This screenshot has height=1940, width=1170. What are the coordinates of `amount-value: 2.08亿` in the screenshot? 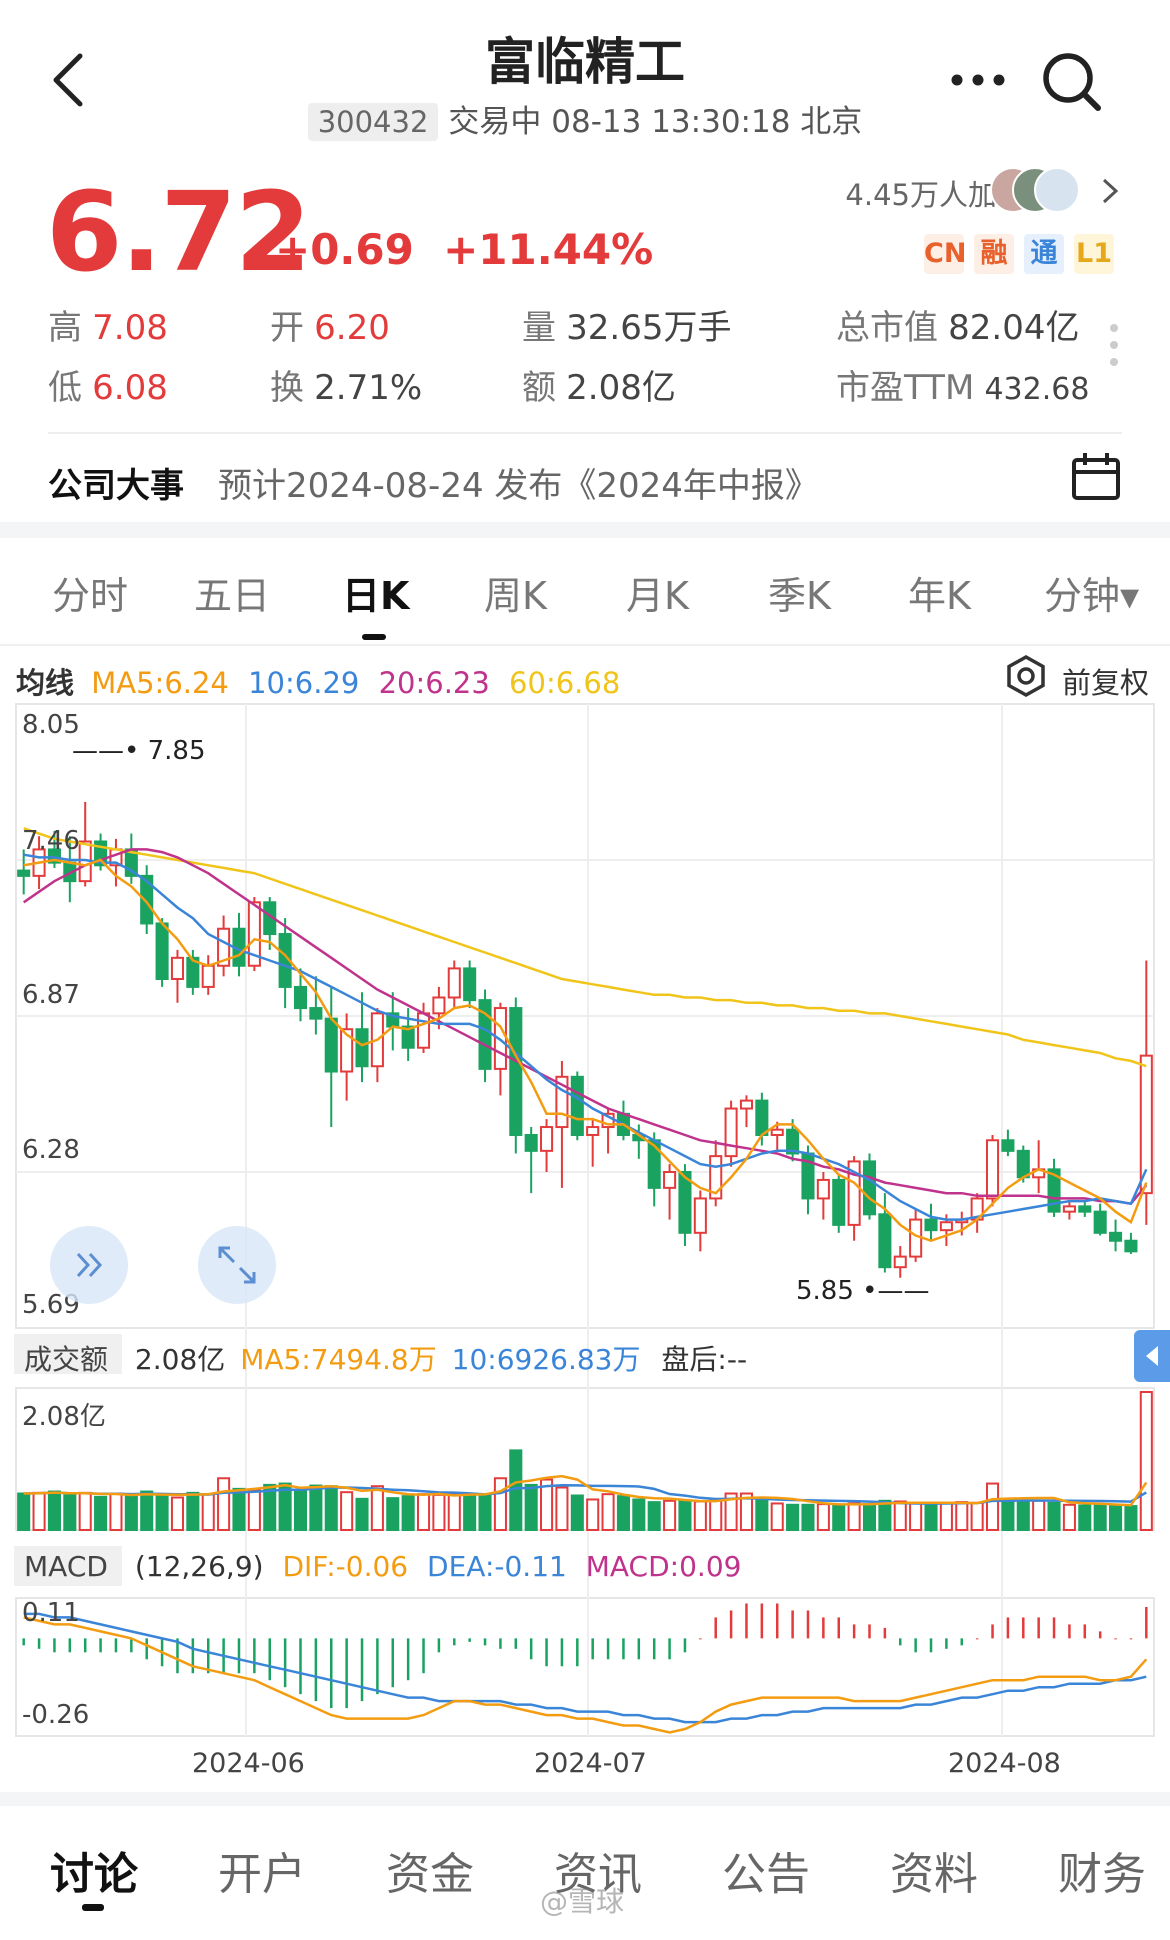 It's located at (621, 388).